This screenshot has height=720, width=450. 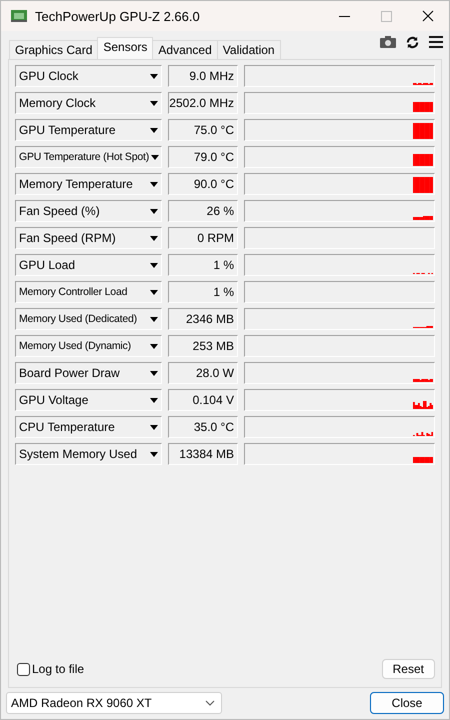 I want to click on sensor-value: 35.0 °C, so click(x=203, y=427).